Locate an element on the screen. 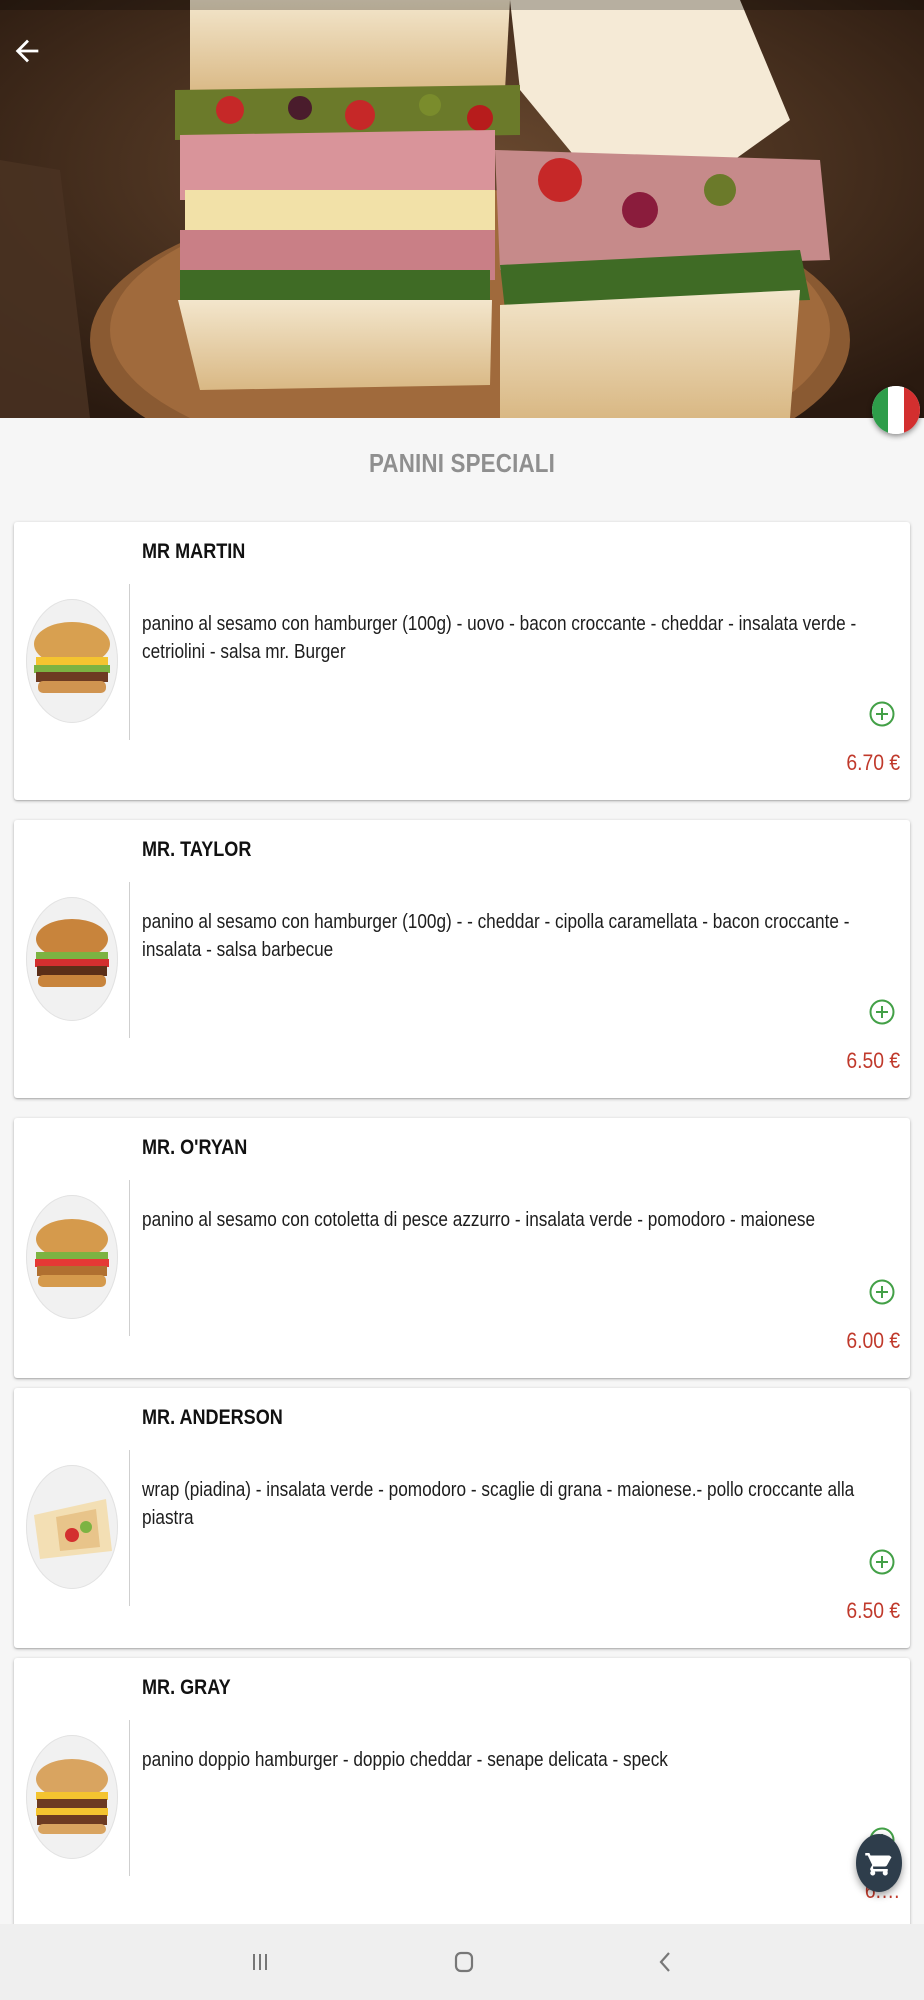  recents-button is located at coordinates (260, 1962).